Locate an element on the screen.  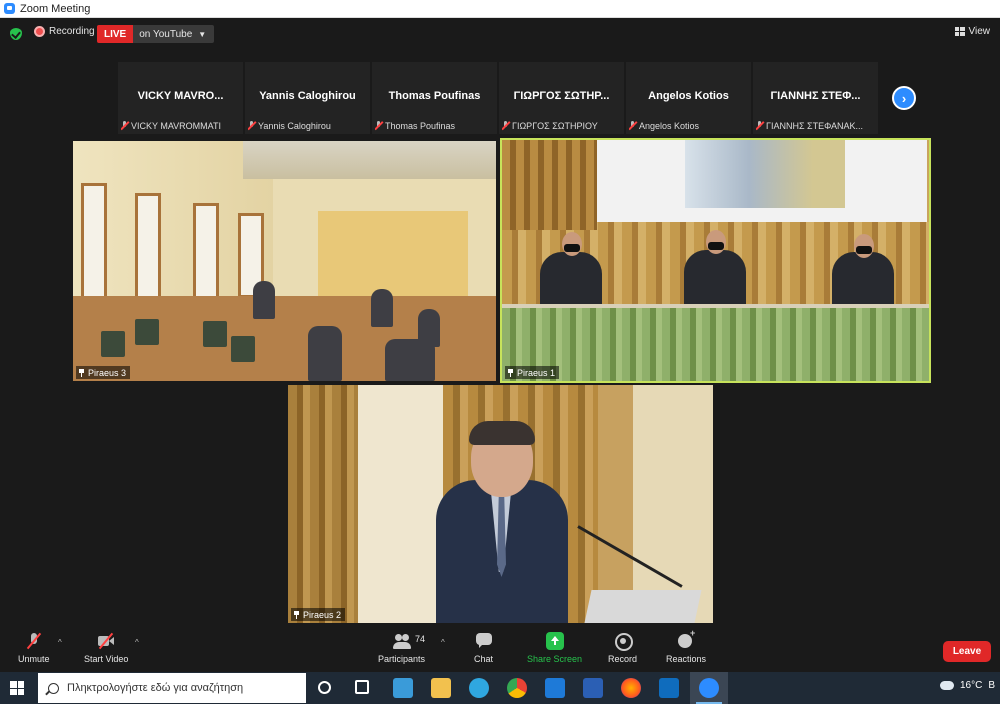
video-tile-name: Piraeus 3 is located at coordinates (107, 372).